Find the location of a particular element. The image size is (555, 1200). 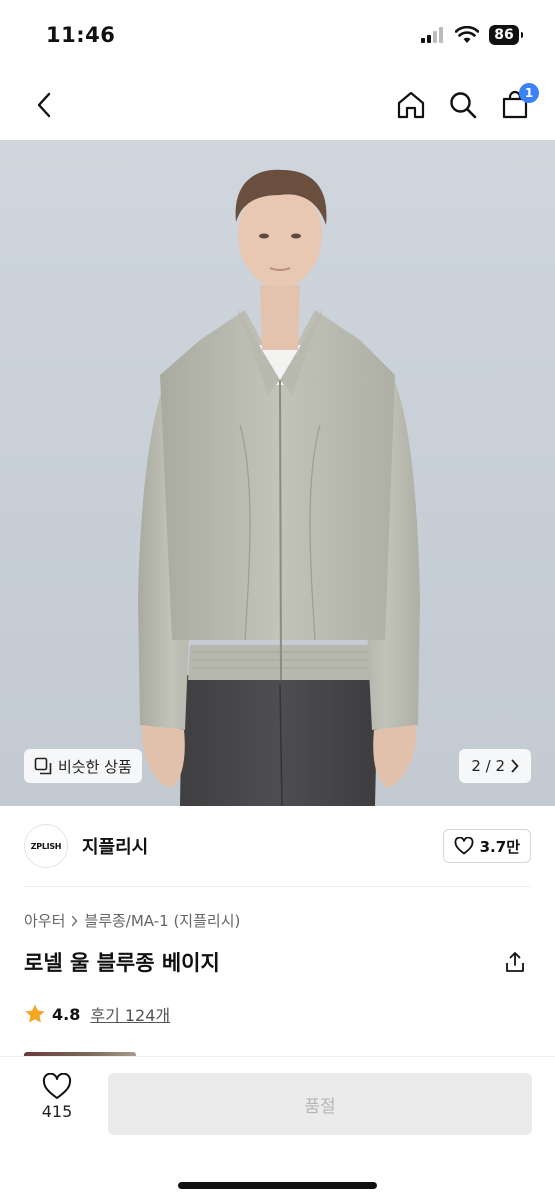

brand-logo-text: ZPLISH is located at coordinates (46, 846).